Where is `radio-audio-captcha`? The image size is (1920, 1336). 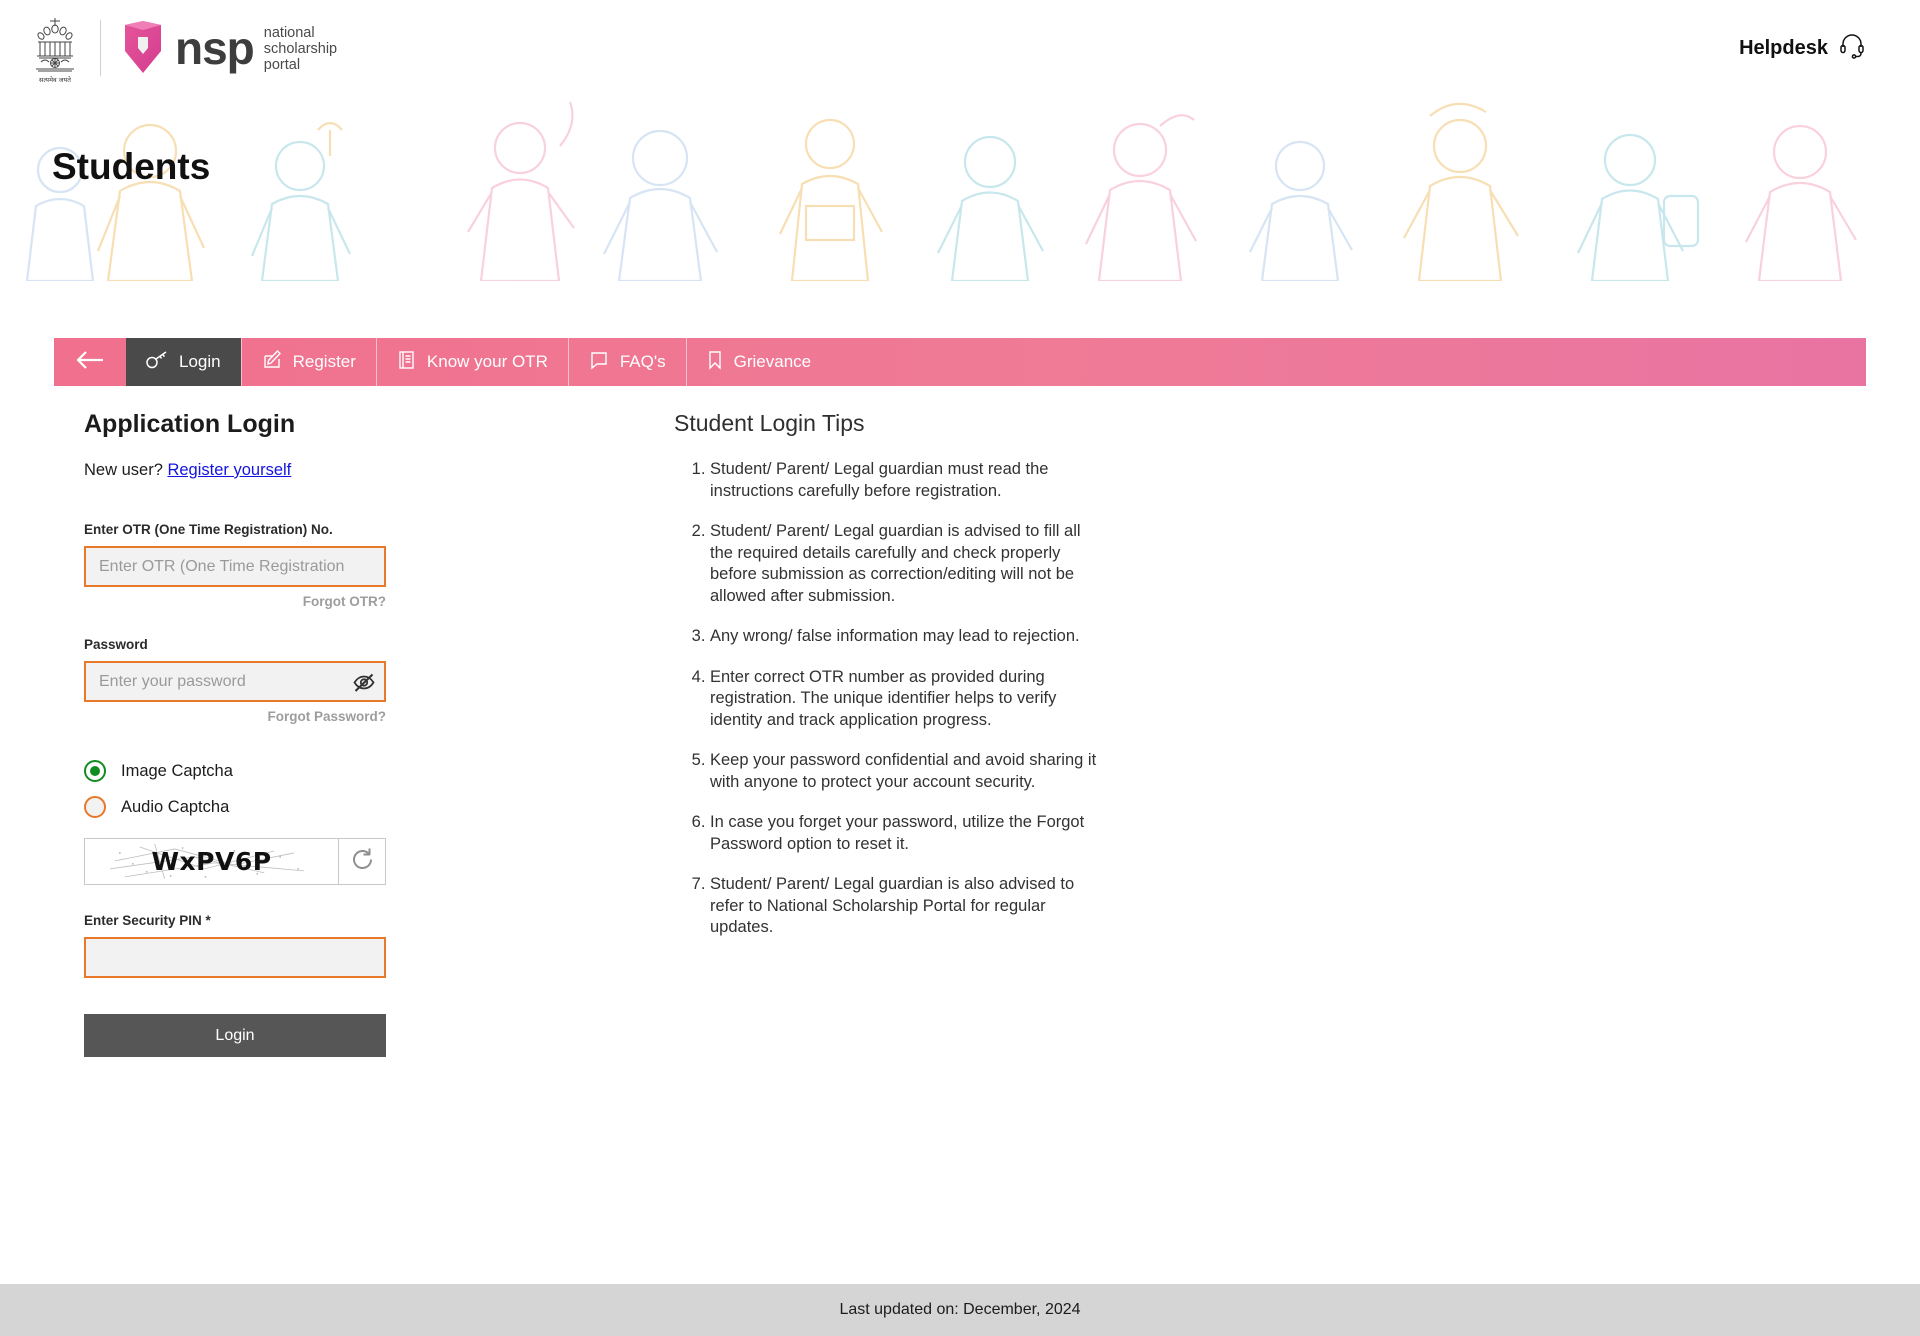 radio-audio-captcha is located at coordinates (95, 807).